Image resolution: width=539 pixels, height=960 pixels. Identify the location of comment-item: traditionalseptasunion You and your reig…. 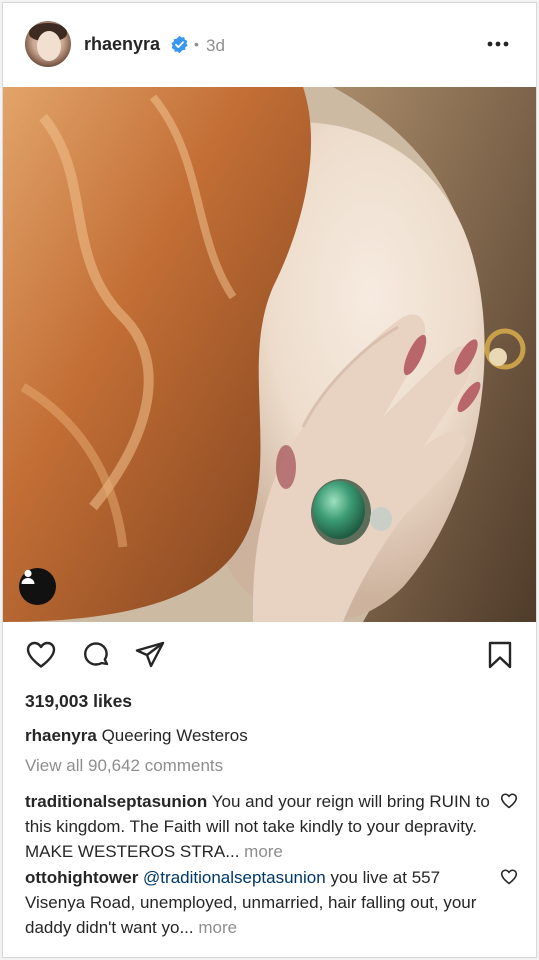
(260, 826).